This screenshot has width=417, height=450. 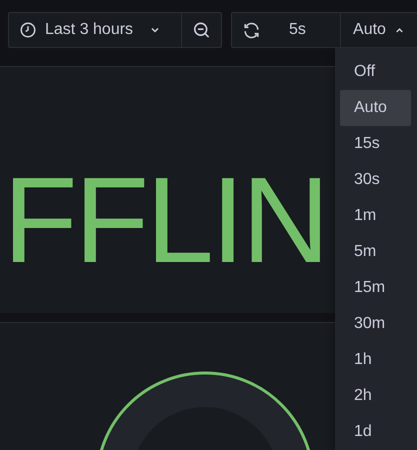 What do you see at coordinates (375, 288) in the screenshot?
I see `menu-item: 15m` at bounding box center [375, 288].